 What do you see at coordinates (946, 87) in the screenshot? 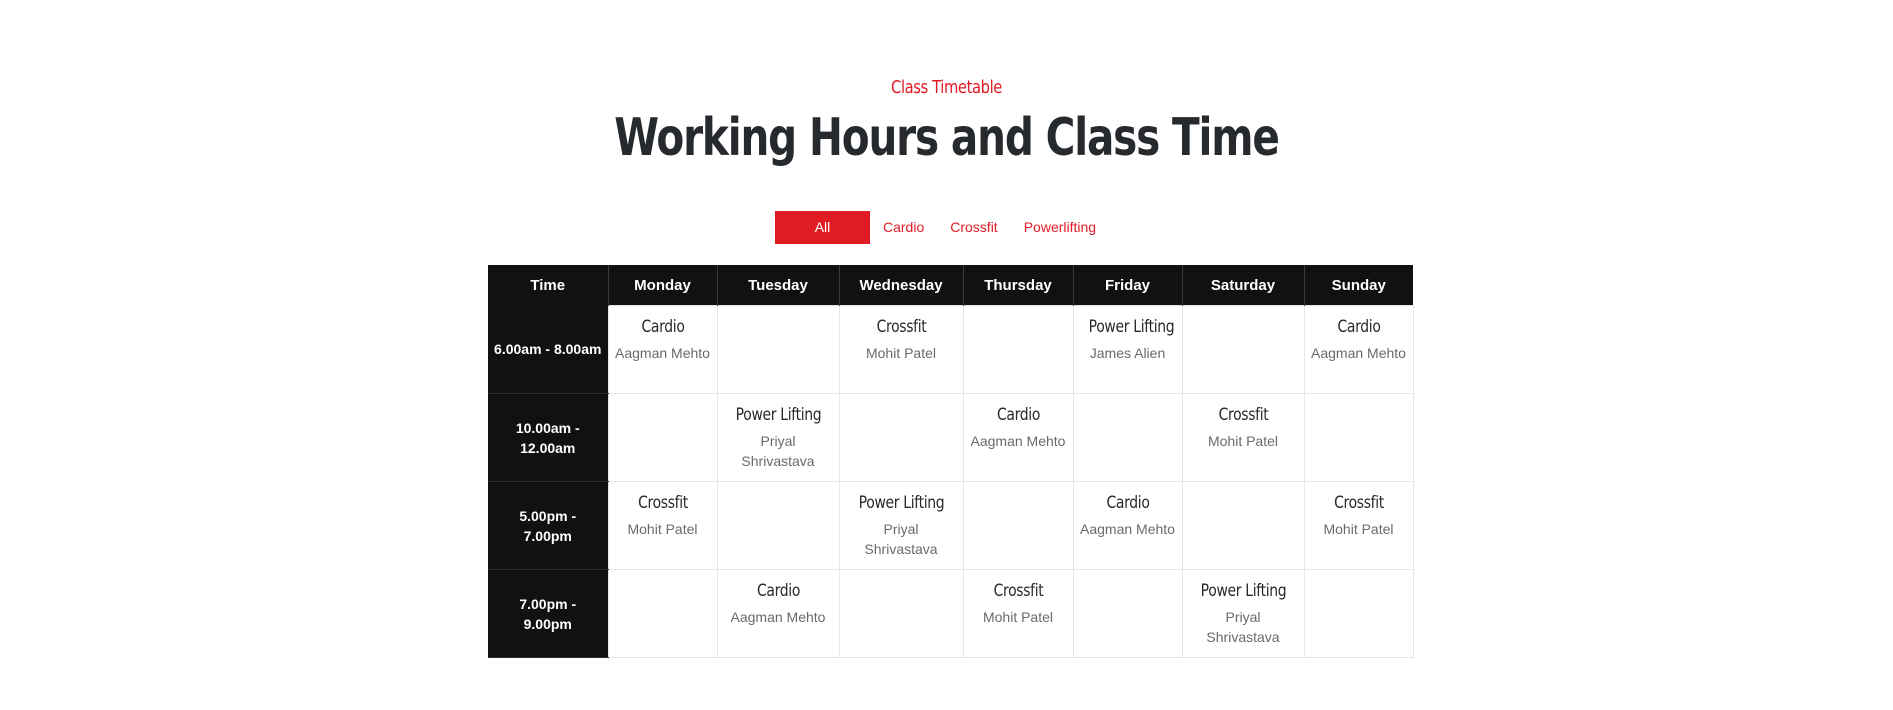
I see `section-kicker: Class Timetable` at bounding box center [946, 87].